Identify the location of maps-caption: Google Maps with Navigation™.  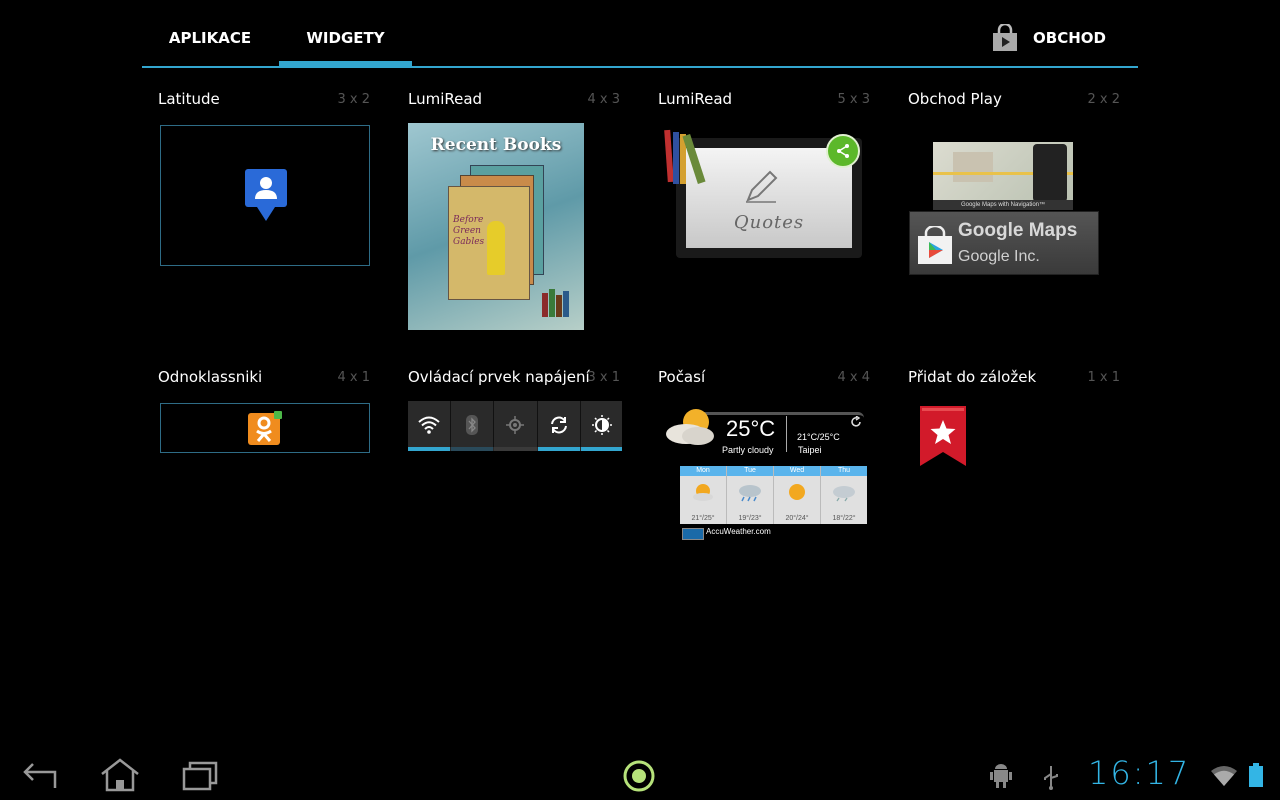
(1003, 205).